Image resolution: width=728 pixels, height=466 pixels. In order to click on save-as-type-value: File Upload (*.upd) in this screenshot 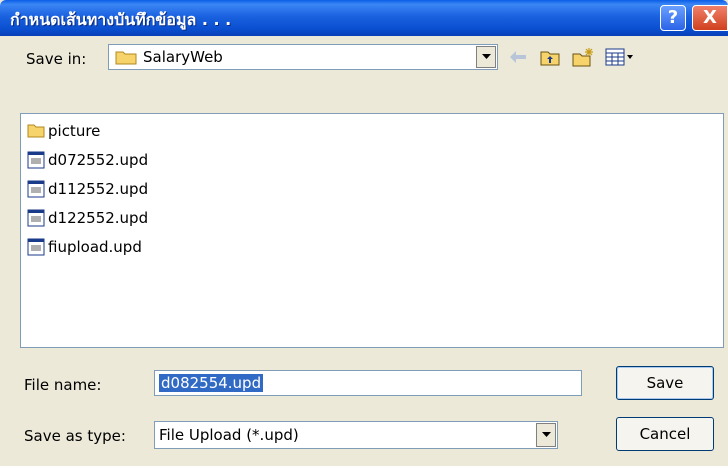, I will do `click(229, 435)`.